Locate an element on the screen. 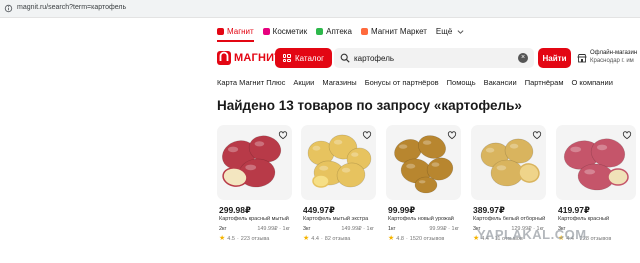 The height and width of the screenshot is (263, 640). nav-item-partner-bonuses: Бонусы от партнёров is located at coordinates (402, 84).